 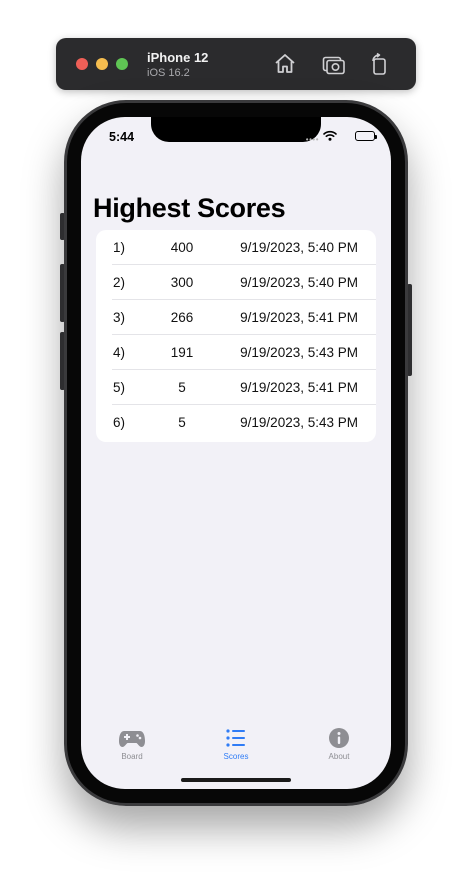 What do you see at coordinates (189, 208) in the screenshot?
I see `page-title: Highest Scores` at bounding box center [189, 208].